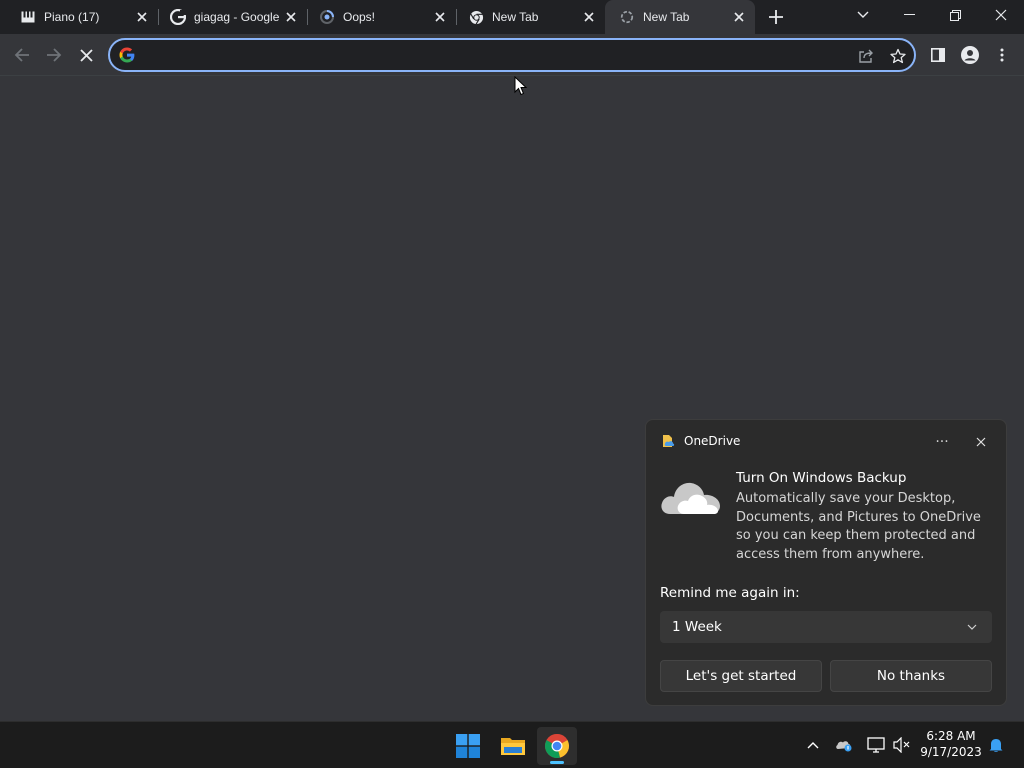 The image size is (1024, 768). Describe the element at coordinates (557, 762) in the screenshot. I see `active-app-indicator` at that location.